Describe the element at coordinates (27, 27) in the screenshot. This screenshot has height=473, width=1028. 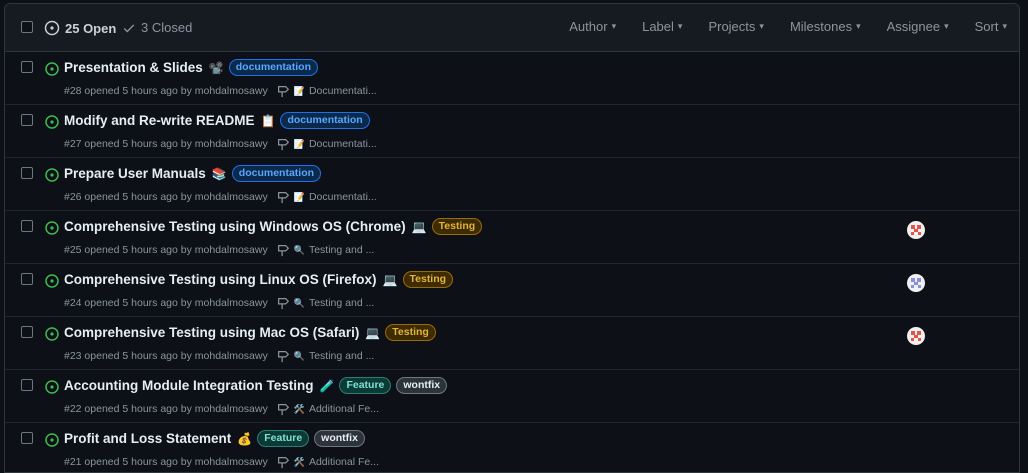
I see `select-all-checkbox` at that location.